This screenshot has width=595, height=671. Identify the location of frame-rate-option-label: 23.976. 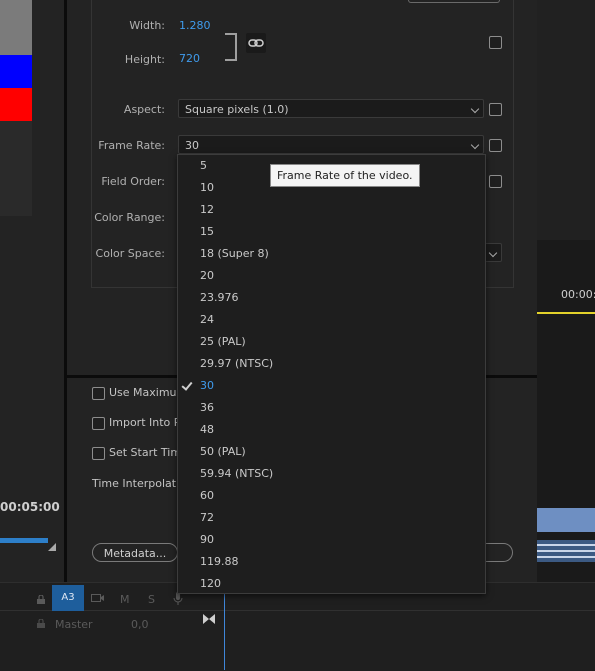
(219, 297).